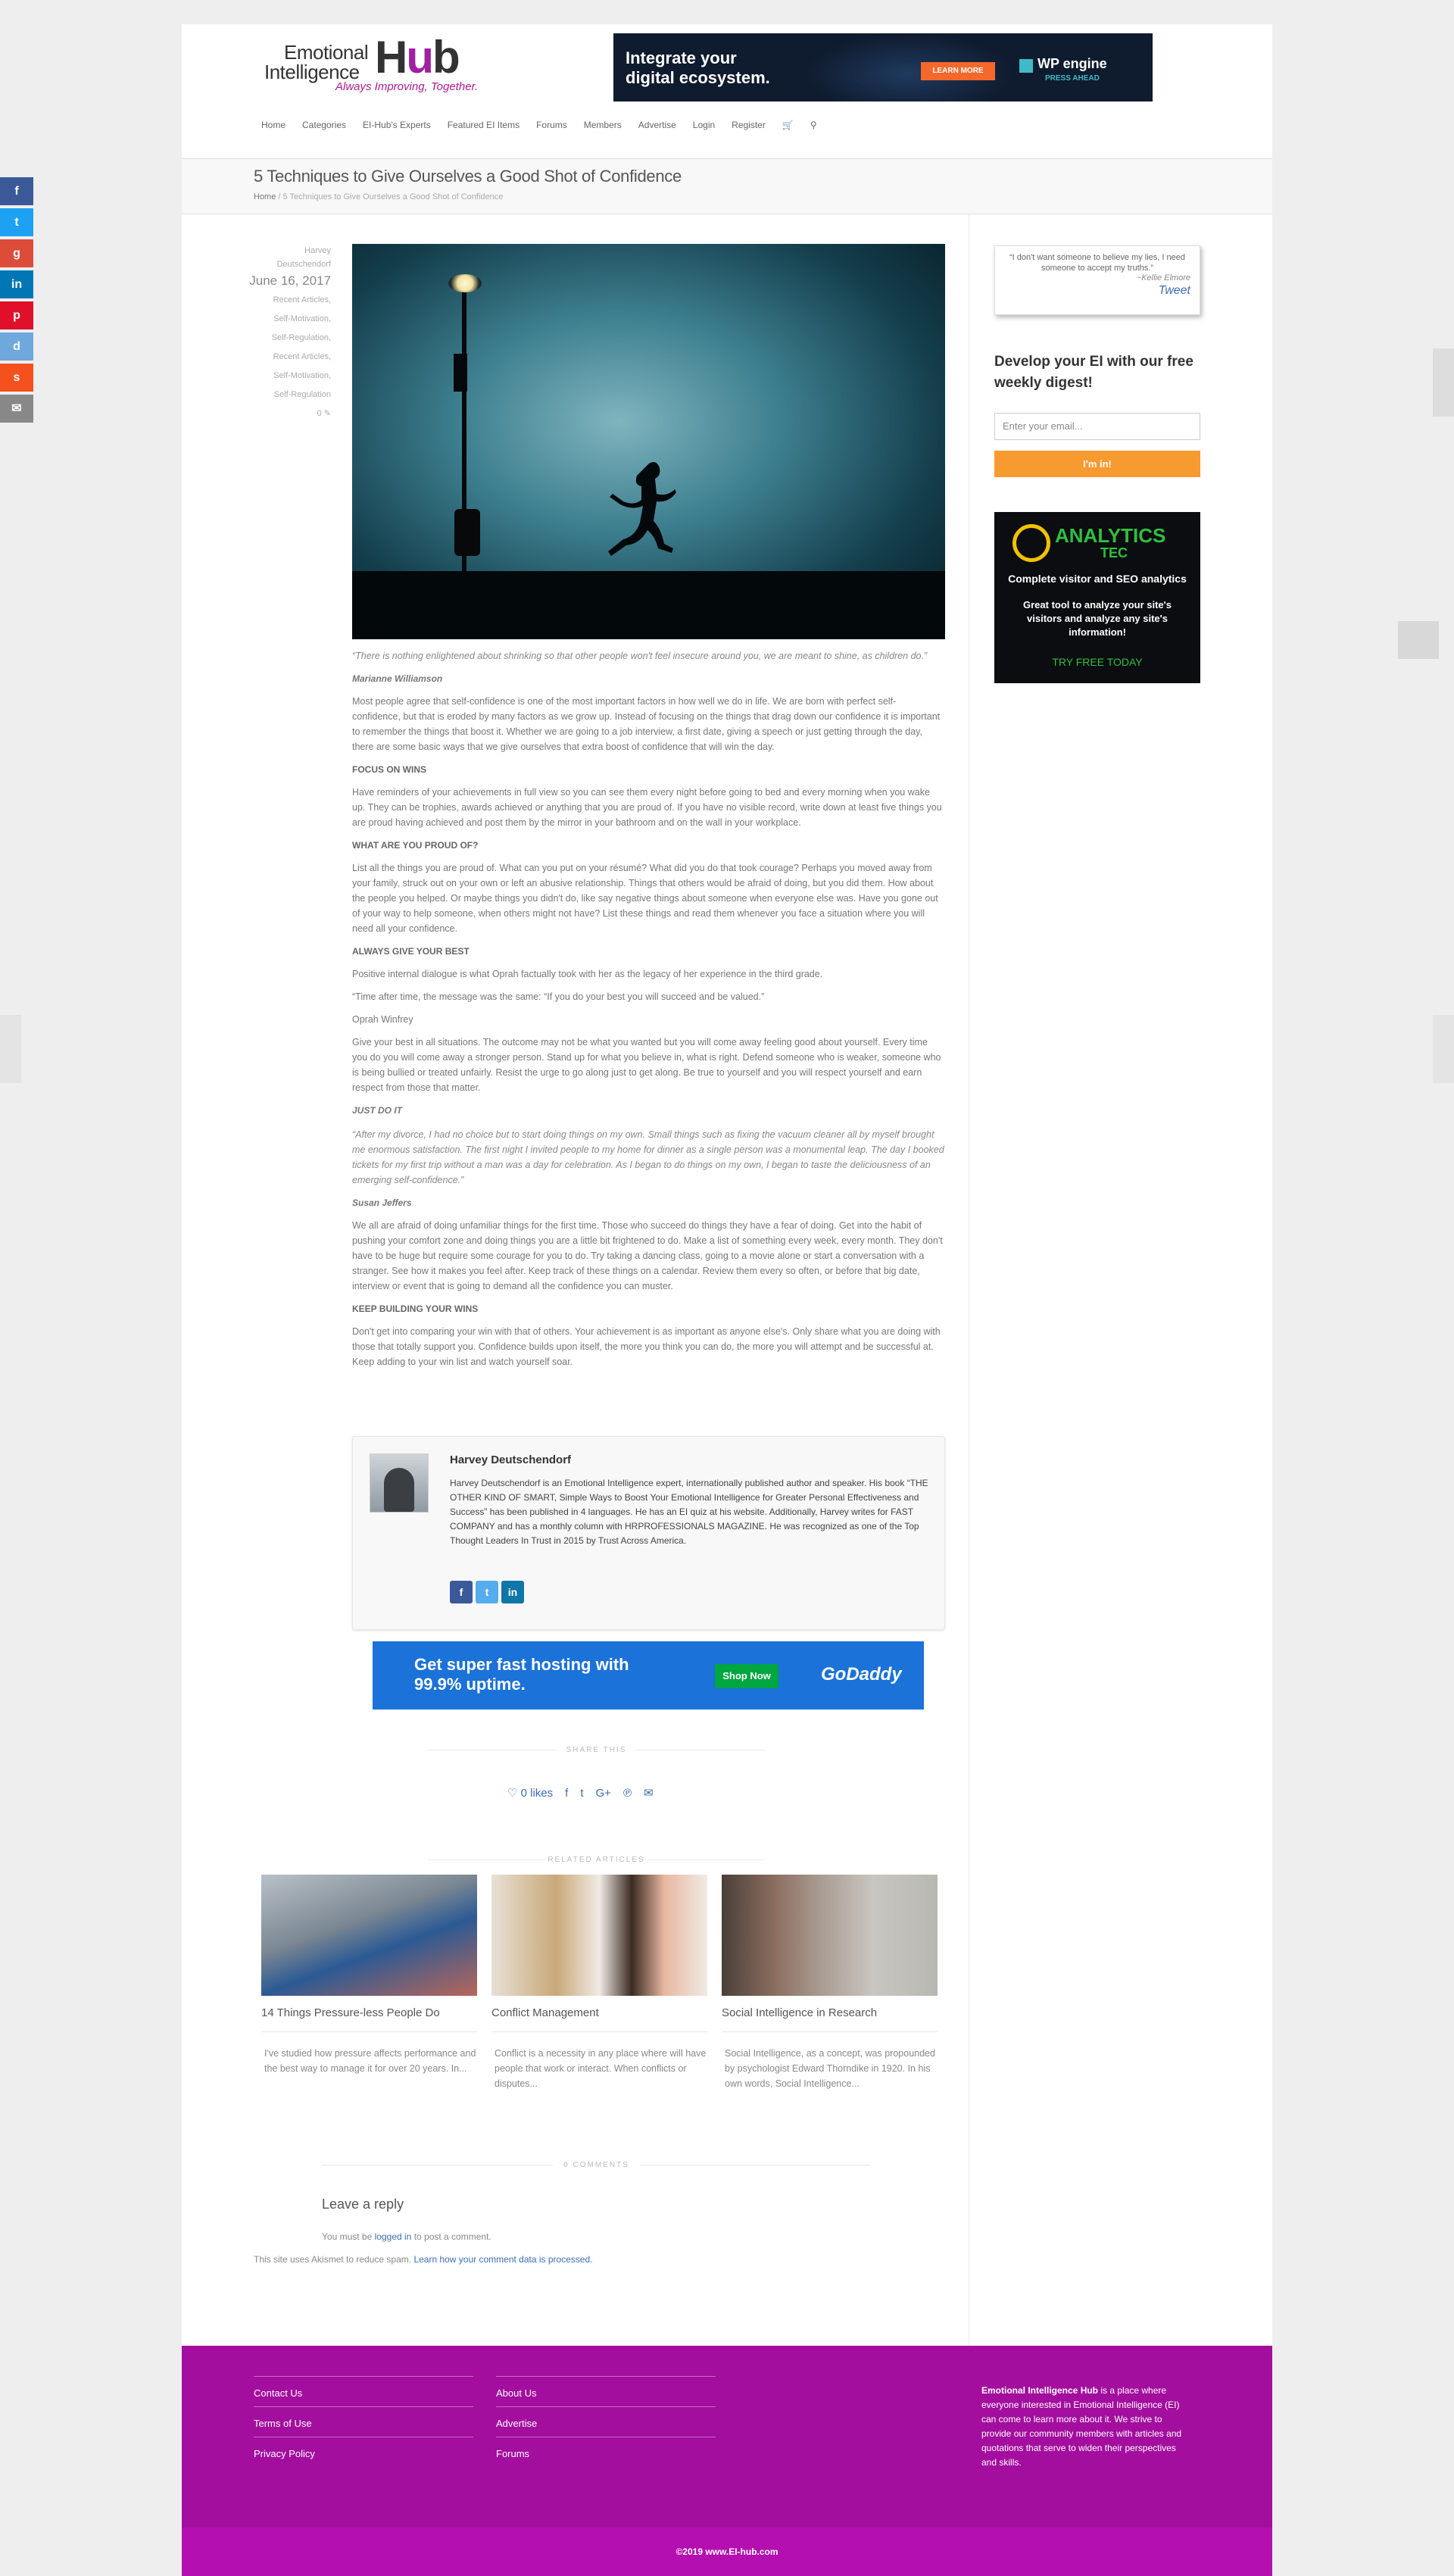 The image size is (1454, 2576). Describe the element at coordinates (484, 125) in the screenshot. I see `nav-featured: Featured EI Items` at that location.